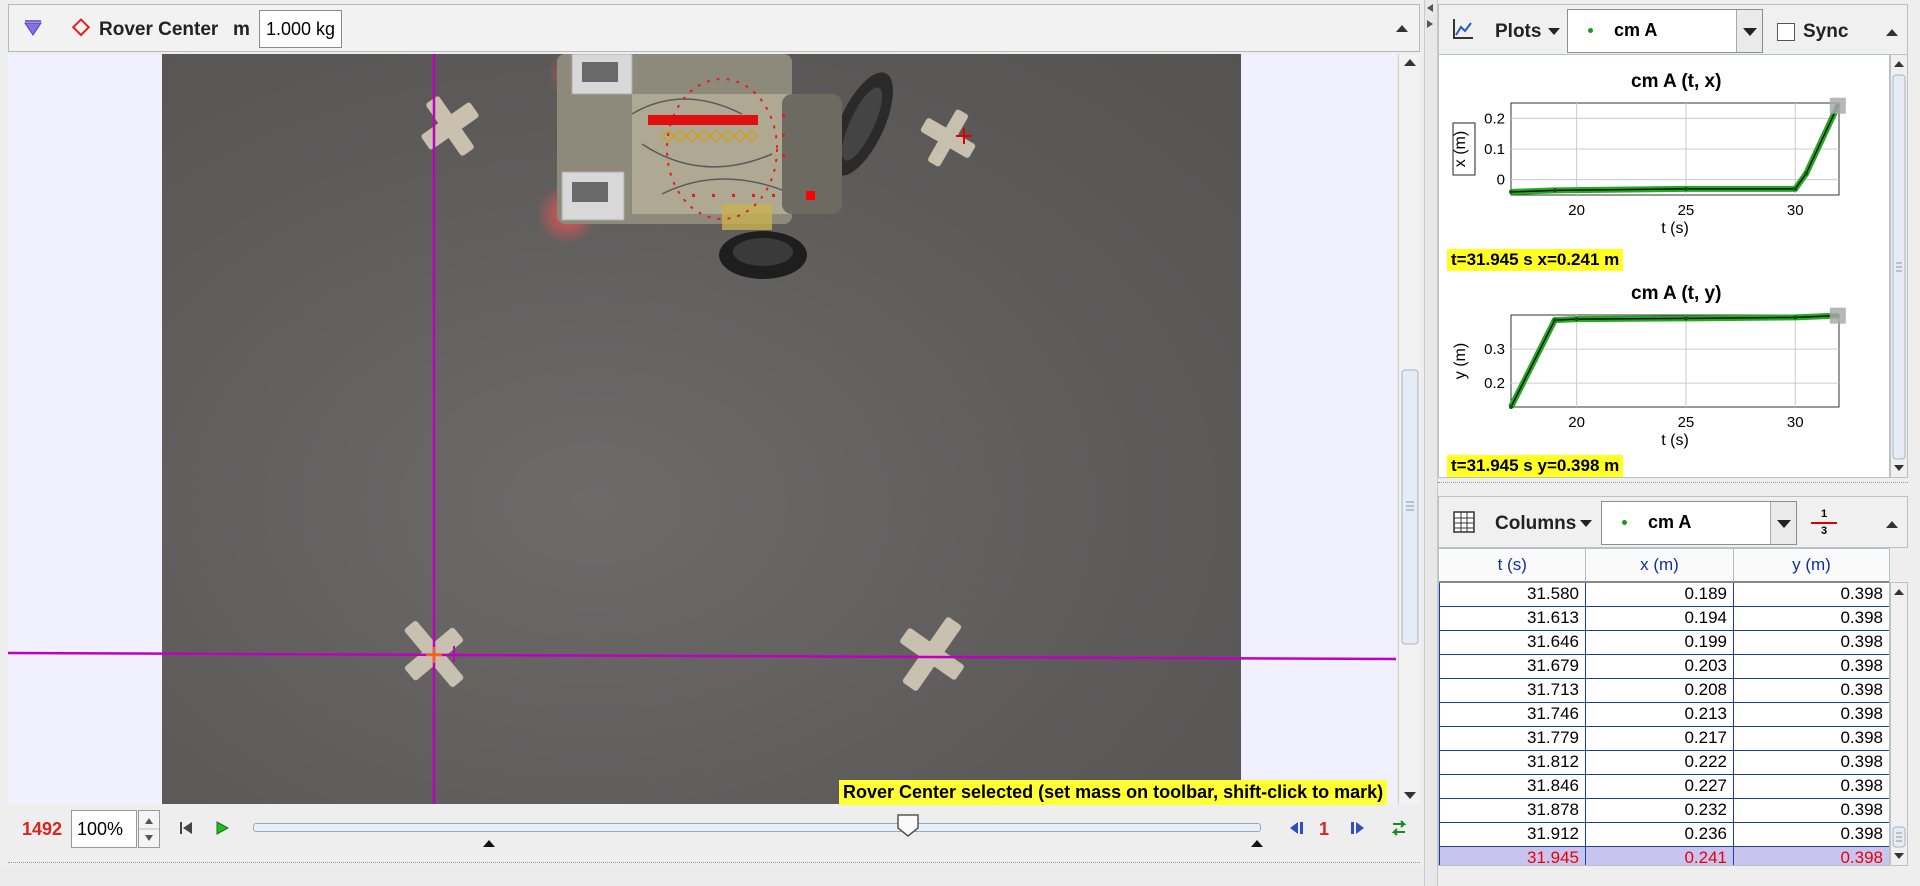 This screenshot has height=886, width=1920. Describe the element at coordinates (1659, 566) in the screenshot. I see `column-header-x: x (m)` at that location.